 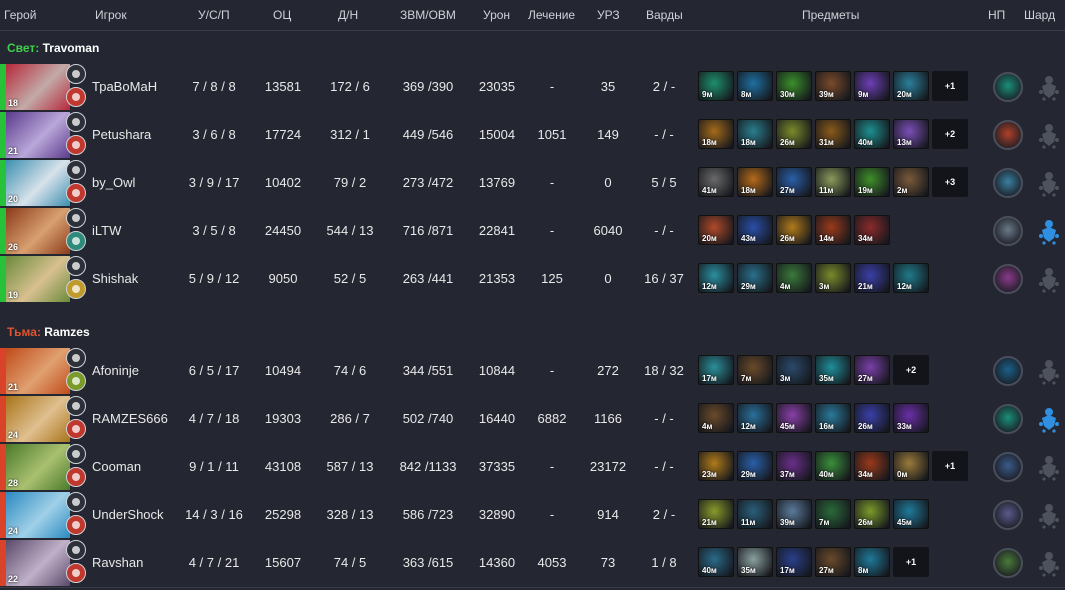 What do you see at coordinates (116, 466) in the screenshot?
I see `player-name: Cooman` at bounding box center [116, 466].